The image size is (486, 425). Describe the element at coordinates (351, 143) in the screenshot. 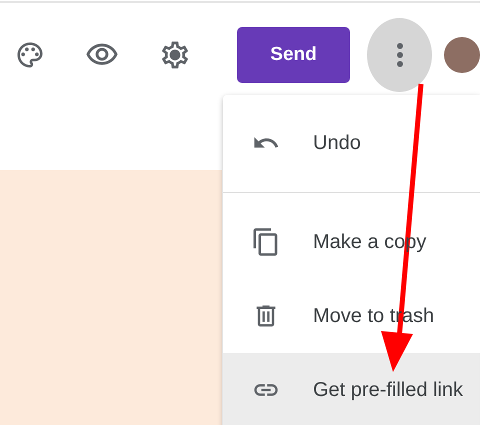

I see `menu-item: Undo` at that location.